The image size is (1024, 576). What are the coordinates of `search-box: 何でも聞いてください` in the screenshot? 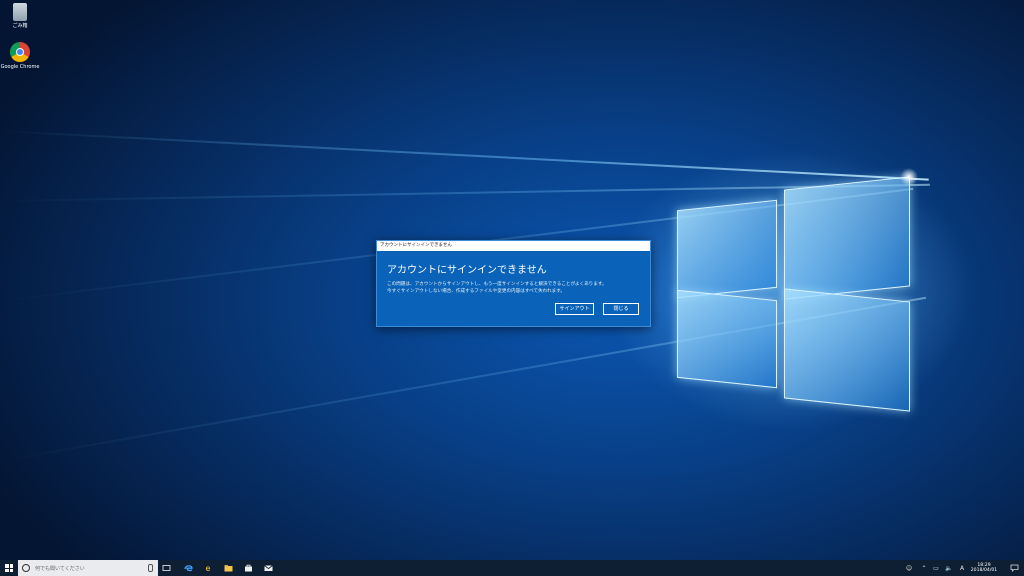 It's located at (88, 568).